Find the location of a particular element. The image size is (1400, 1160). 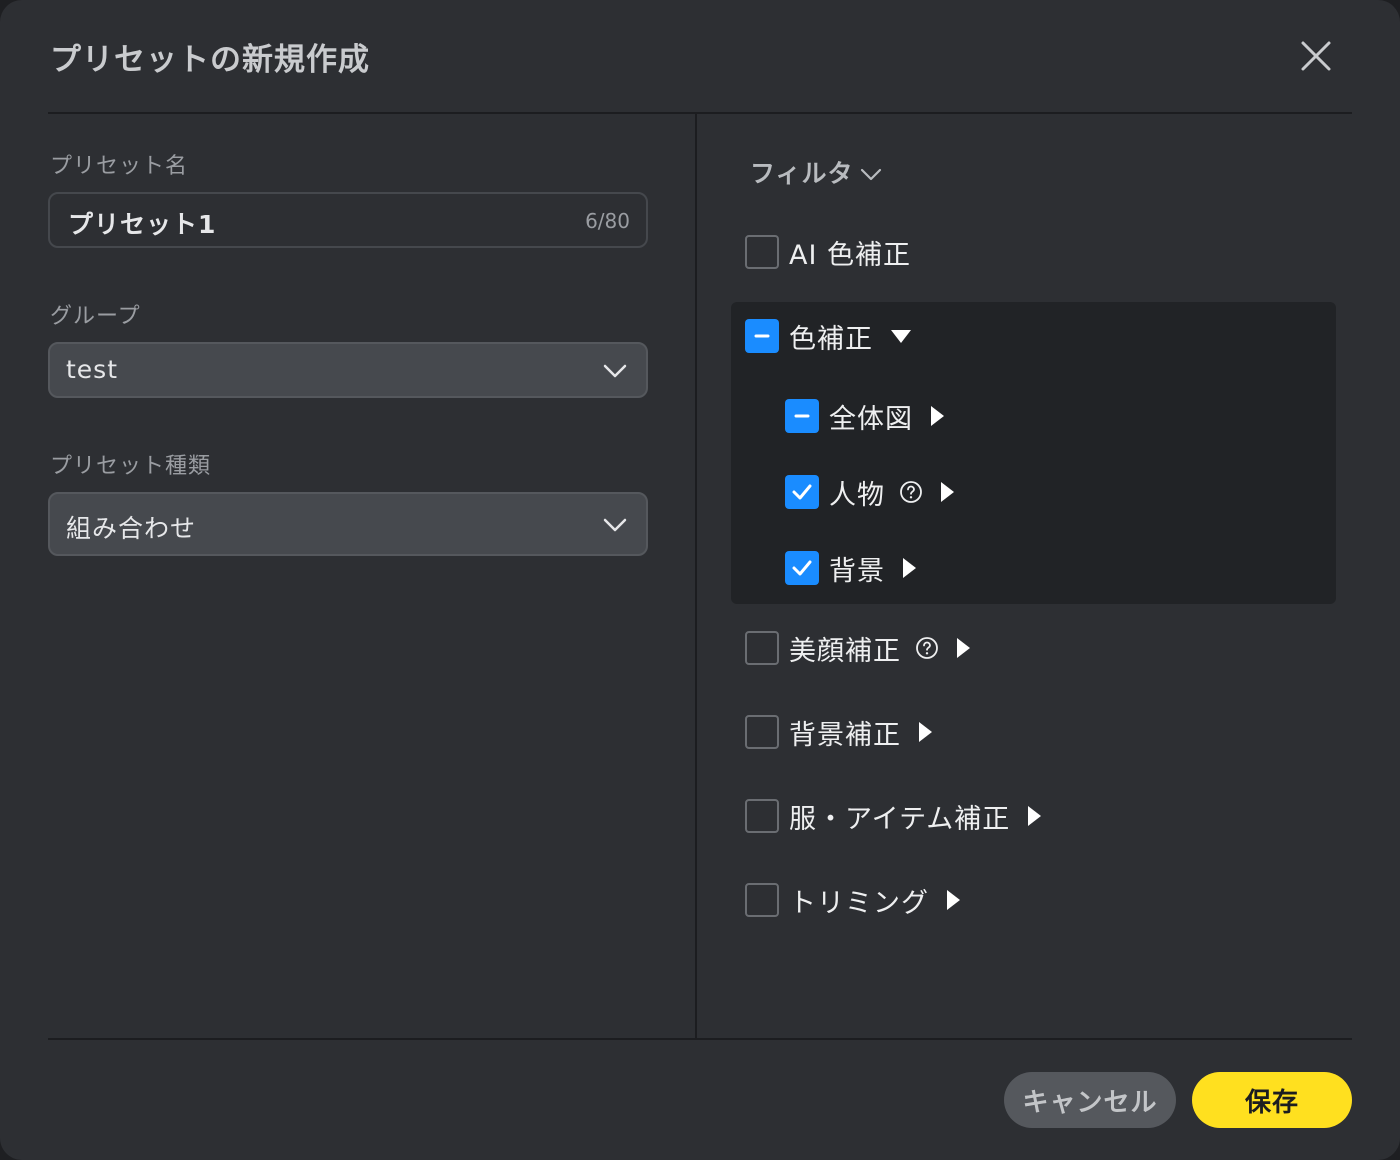

cancel-button: キャンセル is located at coordinates (1090, 1100).